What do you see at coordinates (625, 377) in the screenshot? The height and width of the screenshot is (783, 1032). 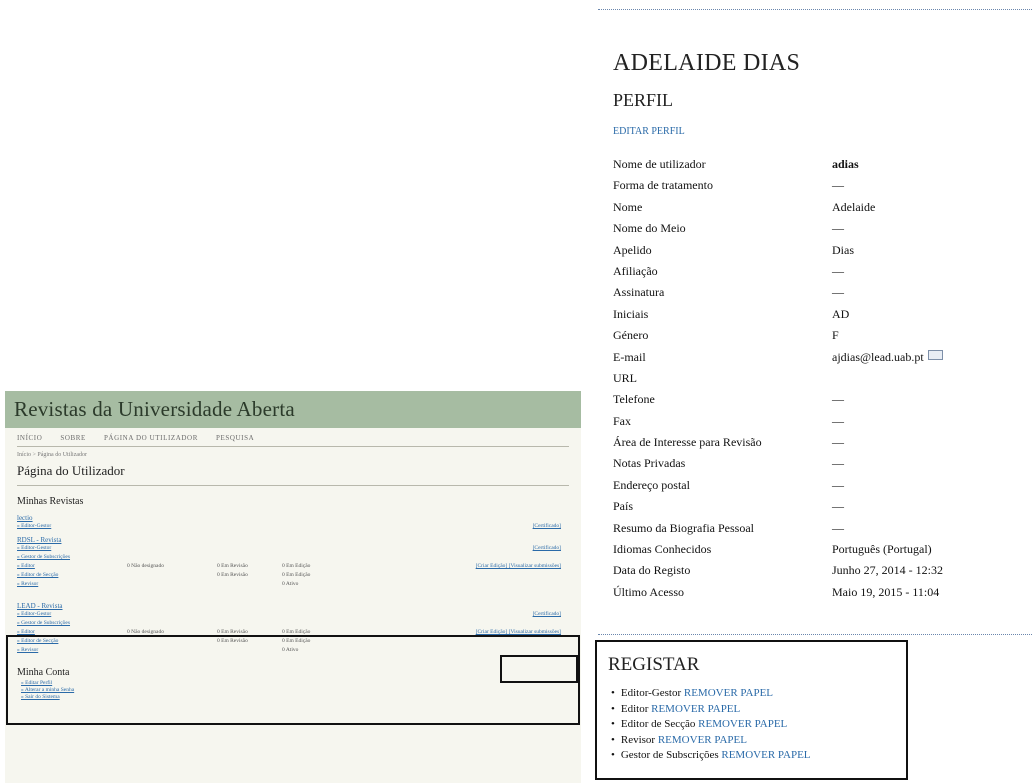 I see `field-label: URL` at bounding box center [625, 377].